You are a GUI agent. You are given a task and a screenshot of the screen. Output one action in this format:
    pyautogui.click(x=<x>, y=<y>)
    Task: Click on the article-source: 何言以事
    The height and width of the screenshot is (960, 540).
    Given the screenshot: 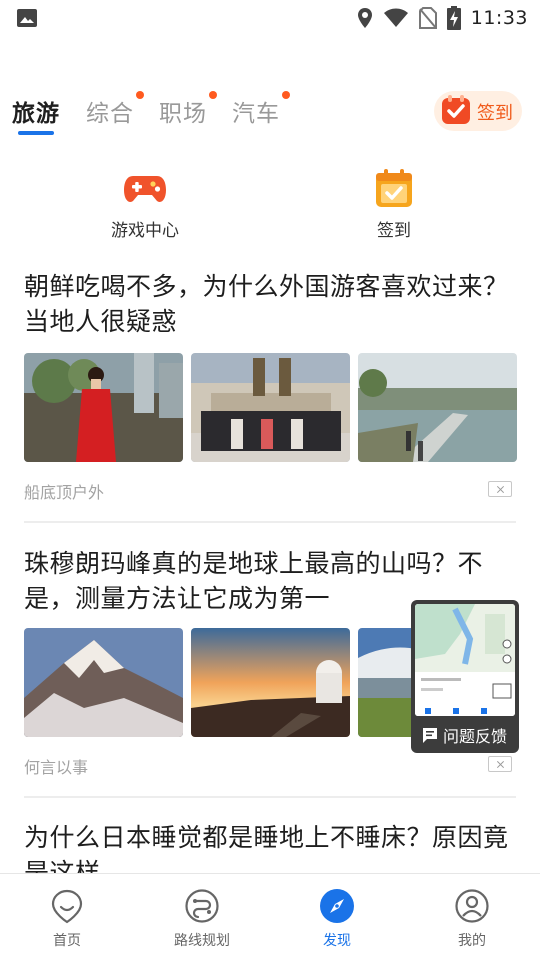 What is the action you would take?
    pyautogui.click(x=56, y=767)
    